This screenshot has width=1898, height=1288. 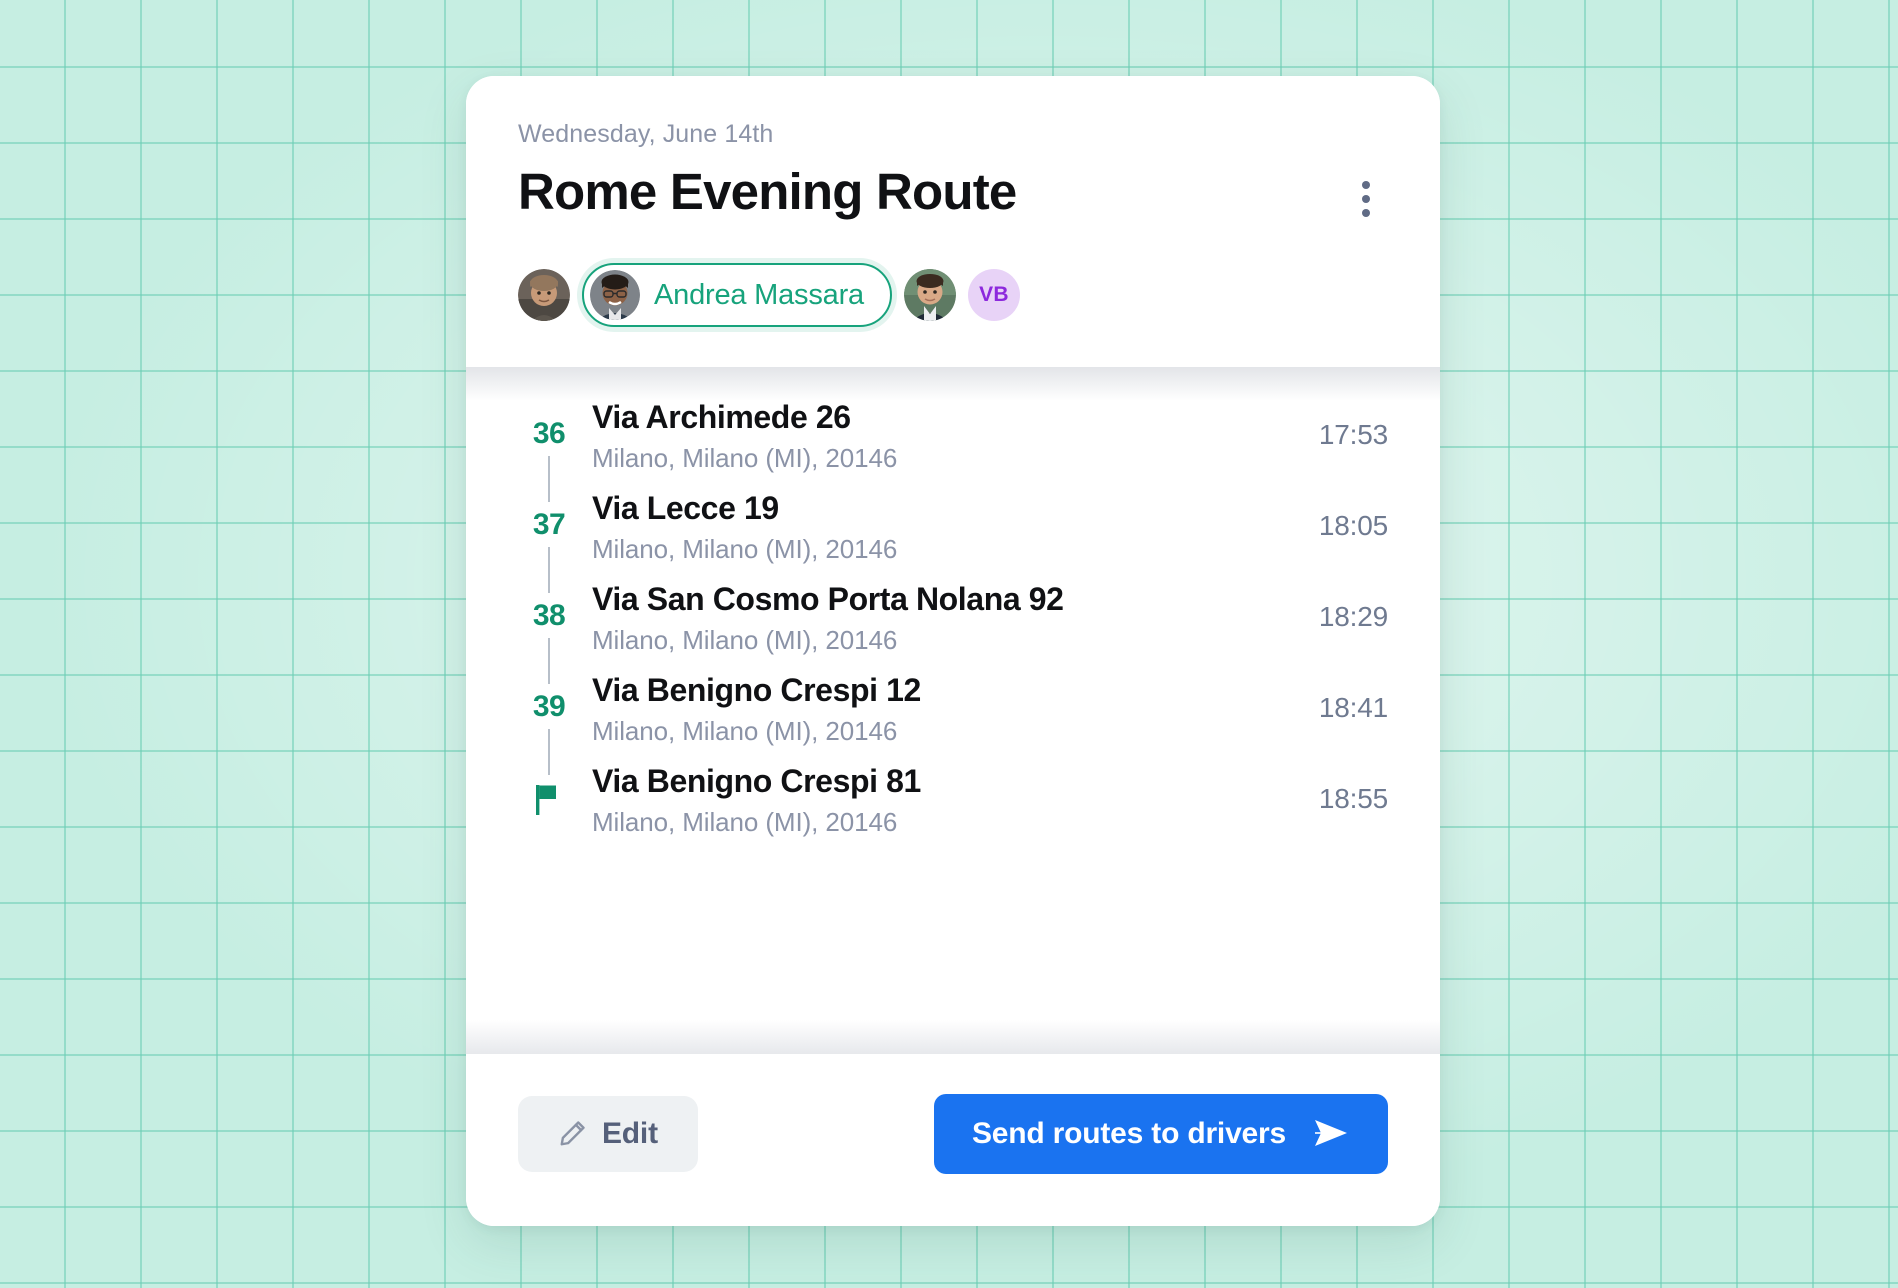 I want to click on title-row: Rome Evening Route, so click(x=953, y=194).